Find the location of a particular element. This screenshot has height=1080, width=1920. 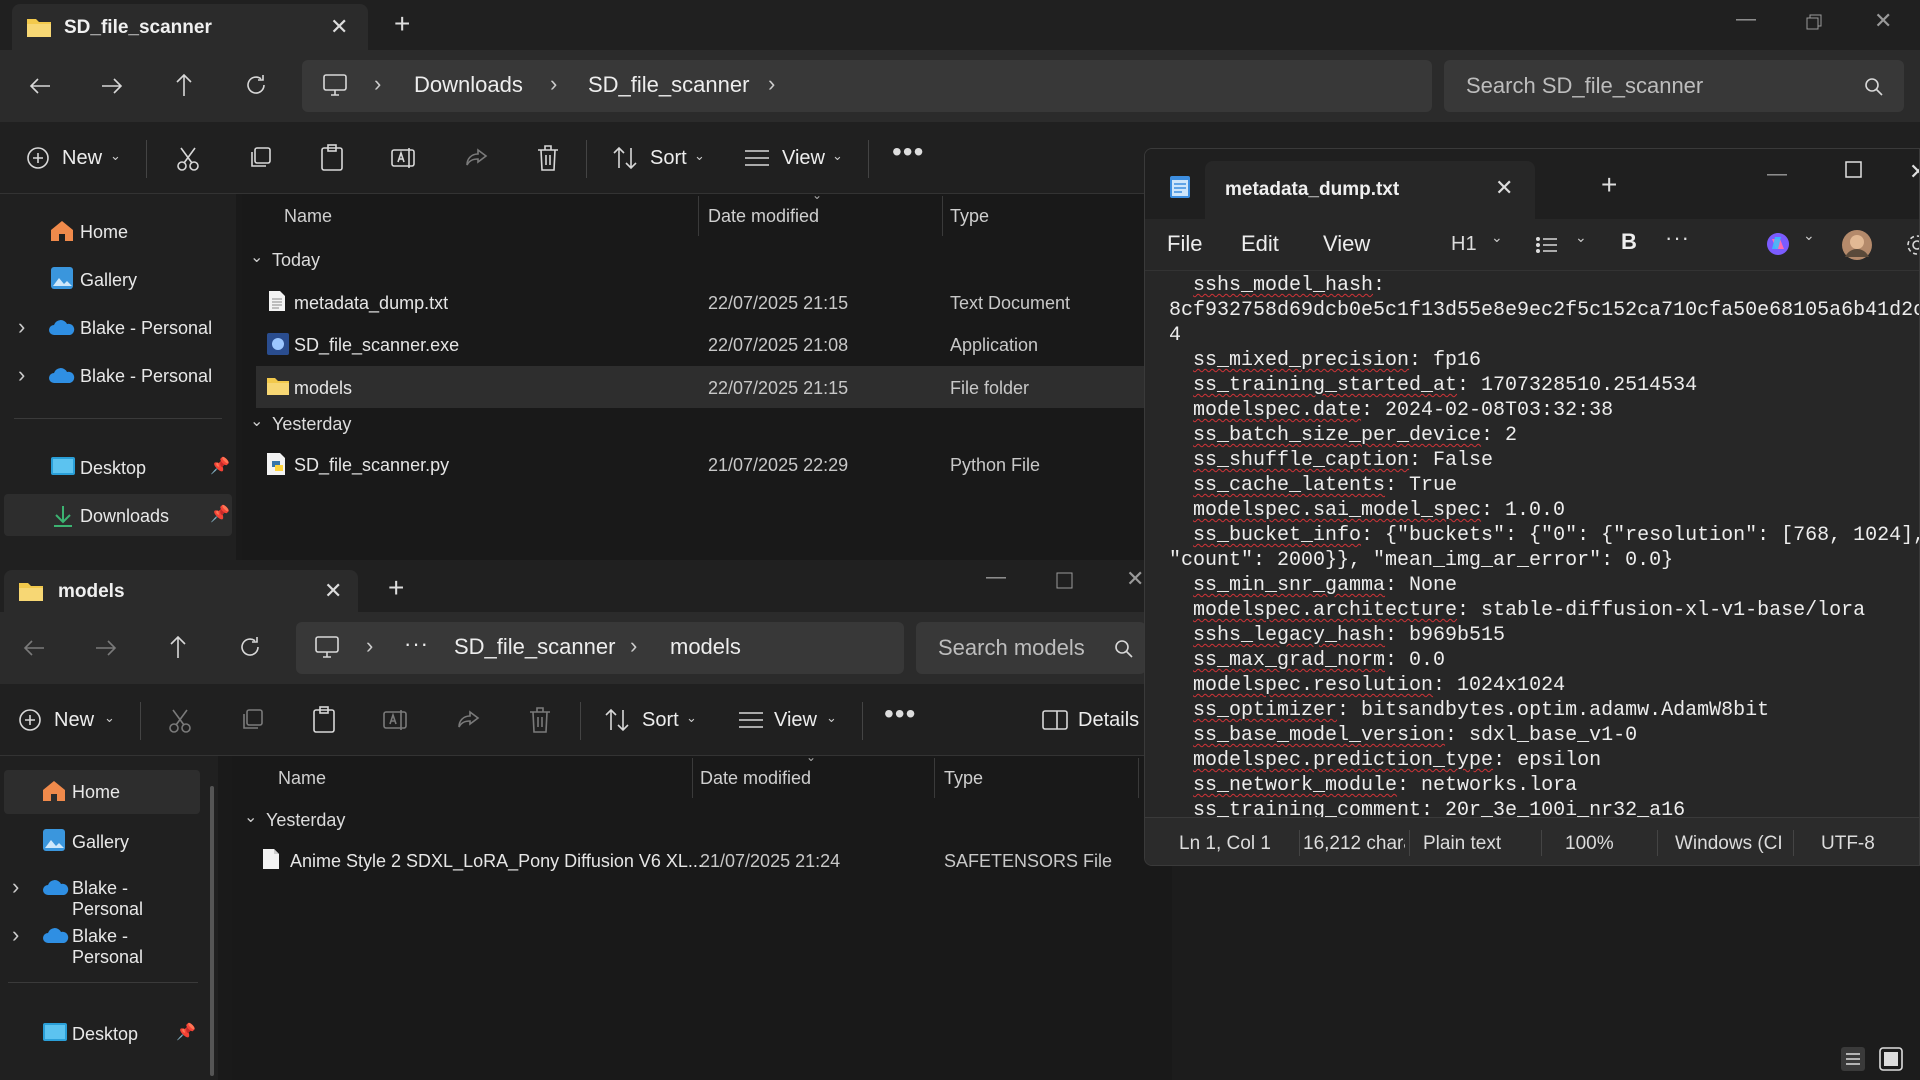

more-formatting-icon: ··· is located at coordinates (1677, 238).